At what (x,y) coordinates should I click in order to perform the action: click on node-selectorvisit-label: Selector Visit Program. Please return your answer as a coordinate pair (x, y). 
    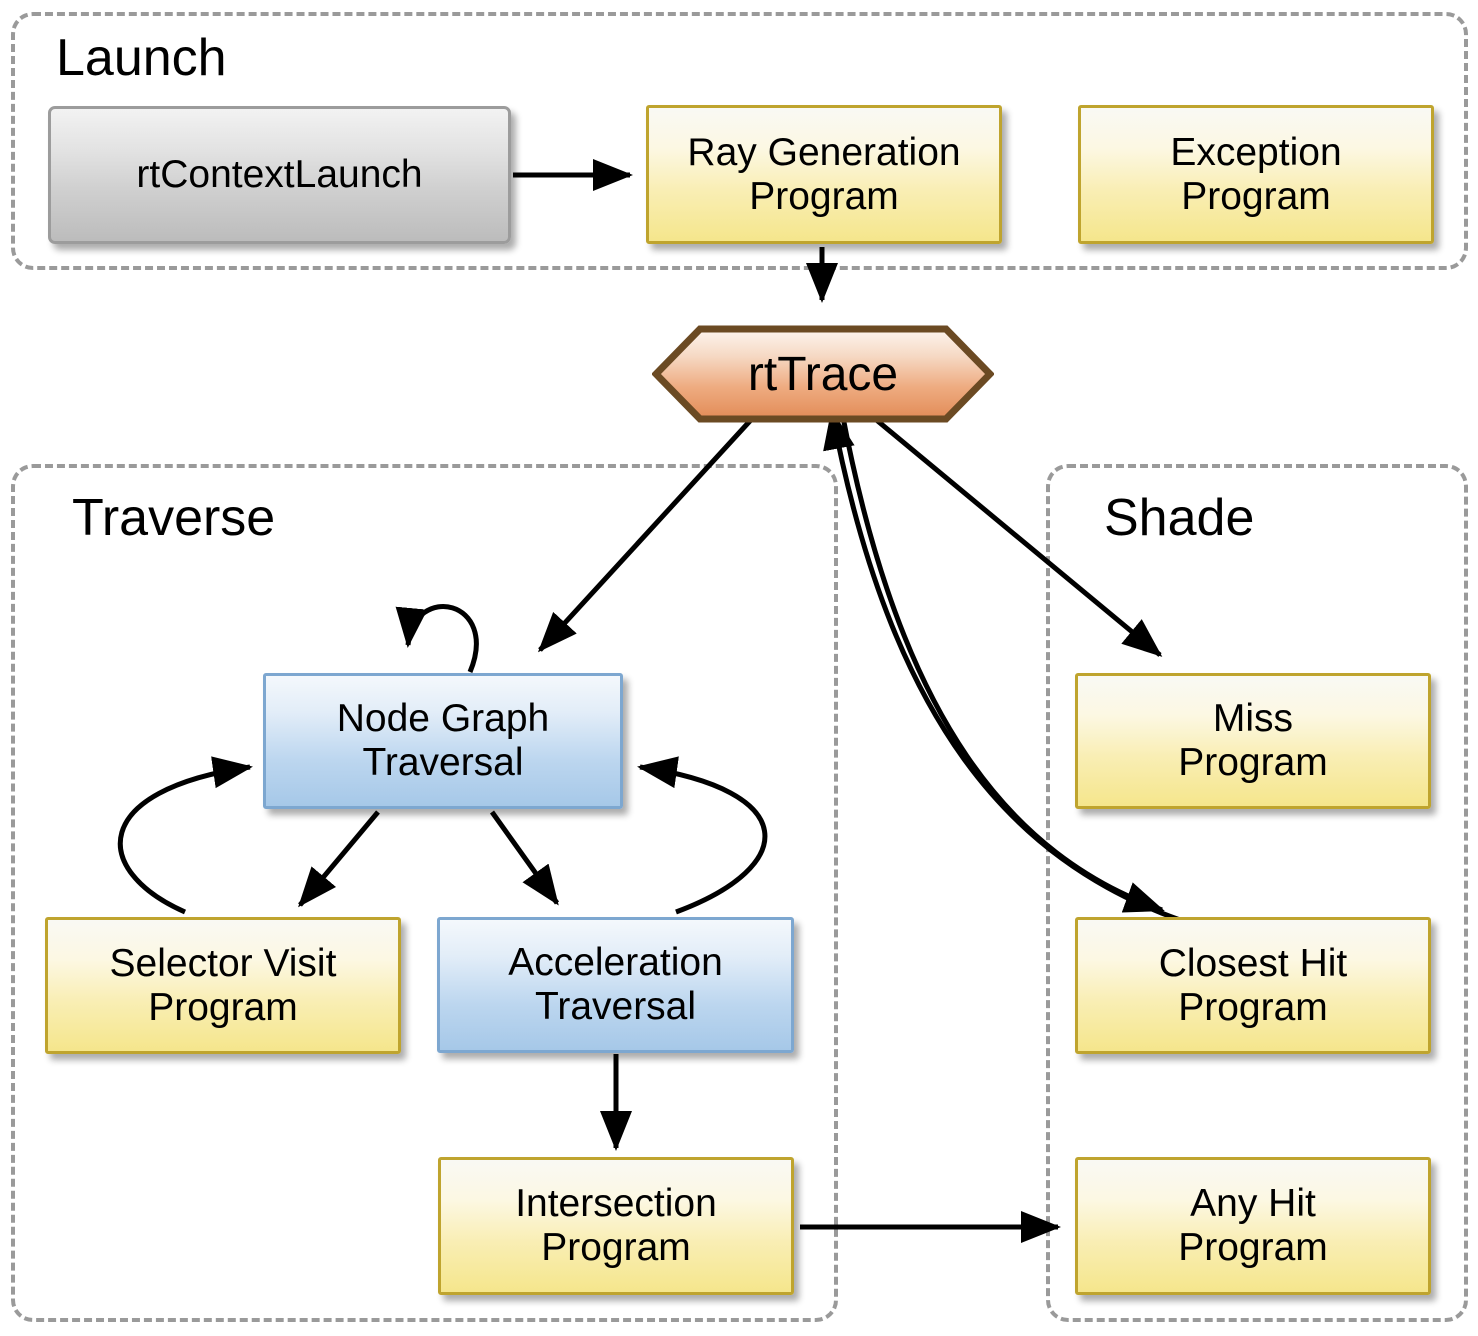
    Looking at the image, I should click on (223, 985).